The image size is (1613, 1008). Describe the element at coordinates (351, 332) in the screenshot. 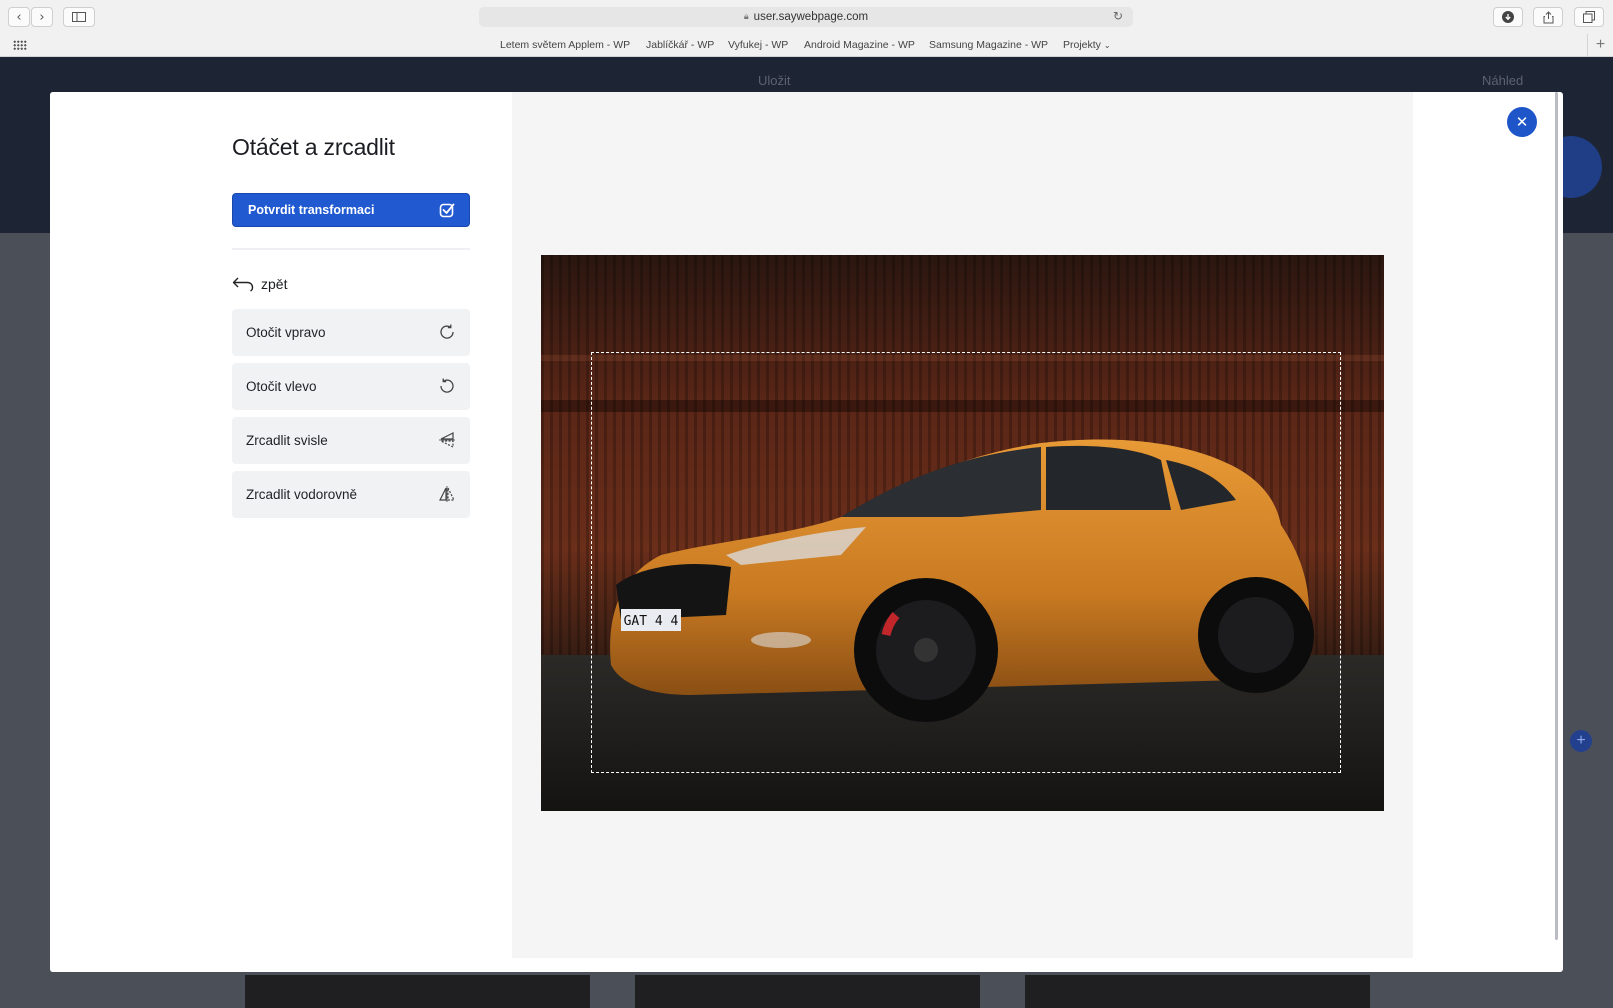

I see `rotate-right-button: Otočit vpravo` at that location.